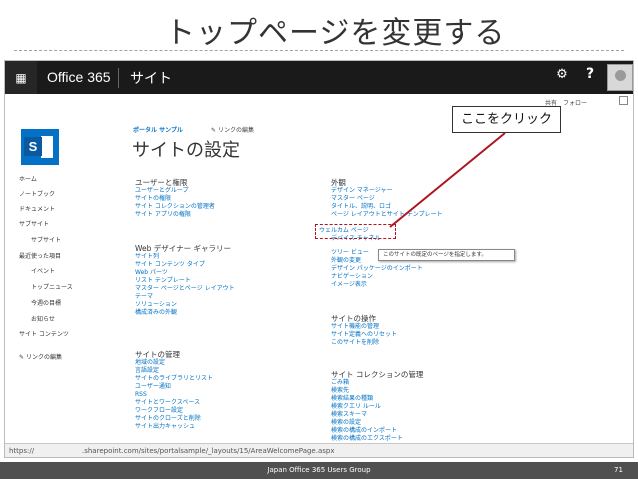 The width and height of the screenshot is (638, 479). I want to click on slide-title: トップページを変更する, so click(335, 33).